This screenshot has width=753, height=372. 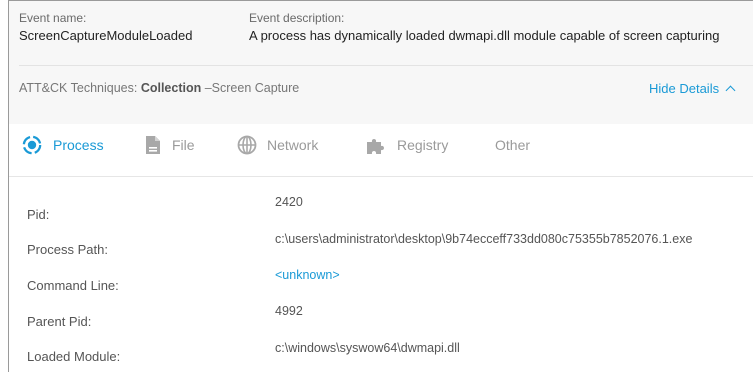 What do you see at coordinates (375, 146) in the screenshot?
I see `puzzle-icon` at bounding box center [375, 146].